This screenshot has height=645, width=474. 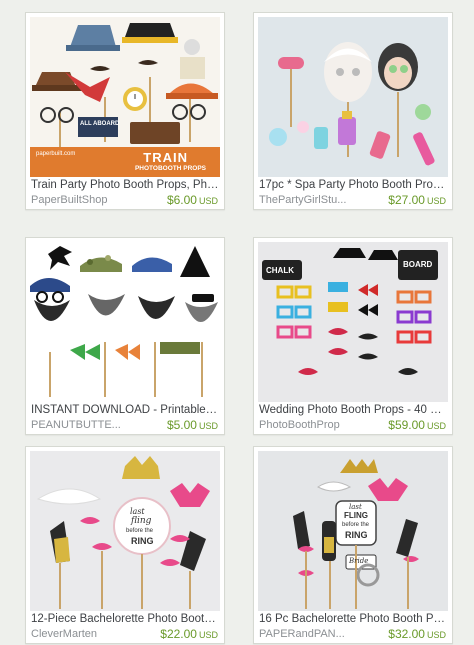 What do you see at coordinates (313, 425) in the screenshot?
I see `shop-name: PhotoBoothProp` at bounding box center [313, 425].